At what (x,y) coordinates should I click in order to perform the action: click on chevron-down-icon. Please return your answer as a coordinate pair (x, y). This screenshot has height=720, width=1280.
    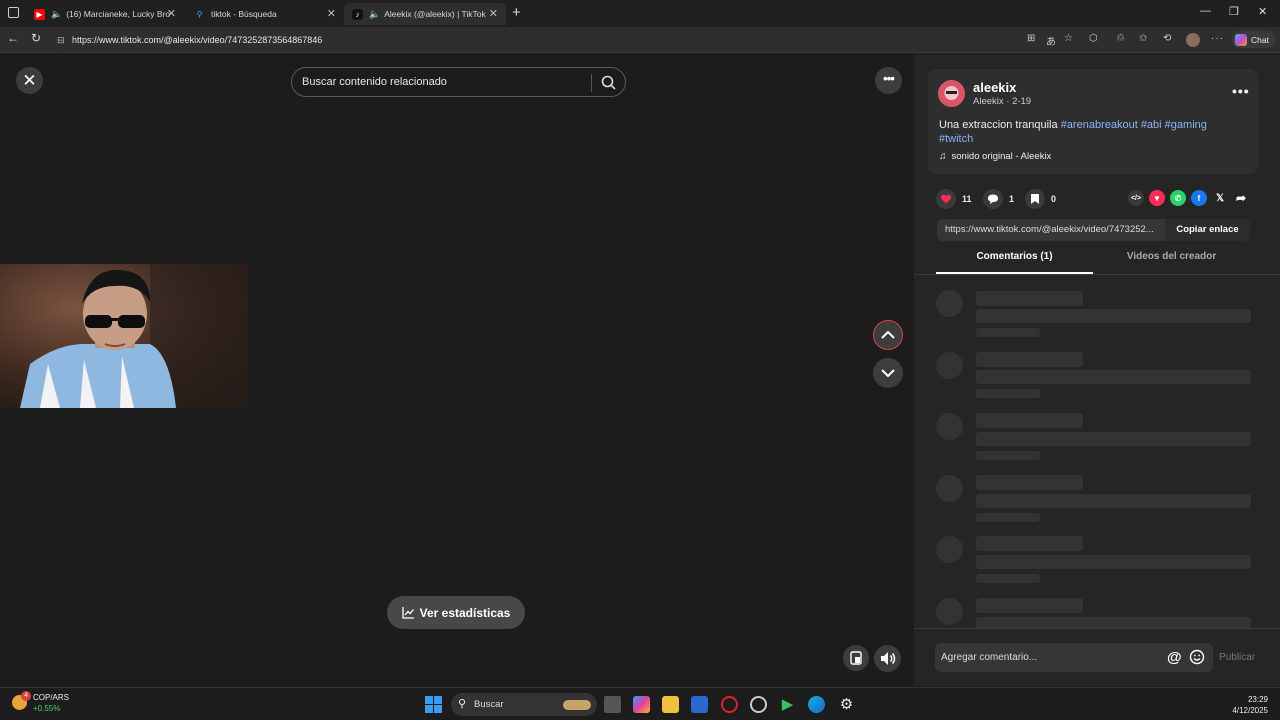
    Looking at the image, I should click on (888, 373).